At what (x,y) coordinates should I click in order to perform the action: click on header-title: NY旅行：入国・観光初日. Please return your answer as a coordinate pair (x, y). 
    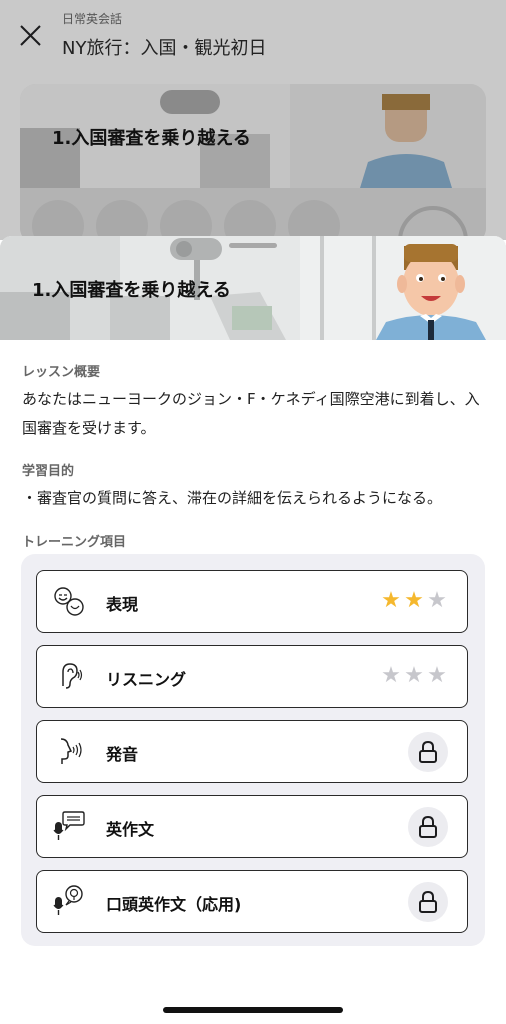
    Looking at the image, I should click on (164, 48).